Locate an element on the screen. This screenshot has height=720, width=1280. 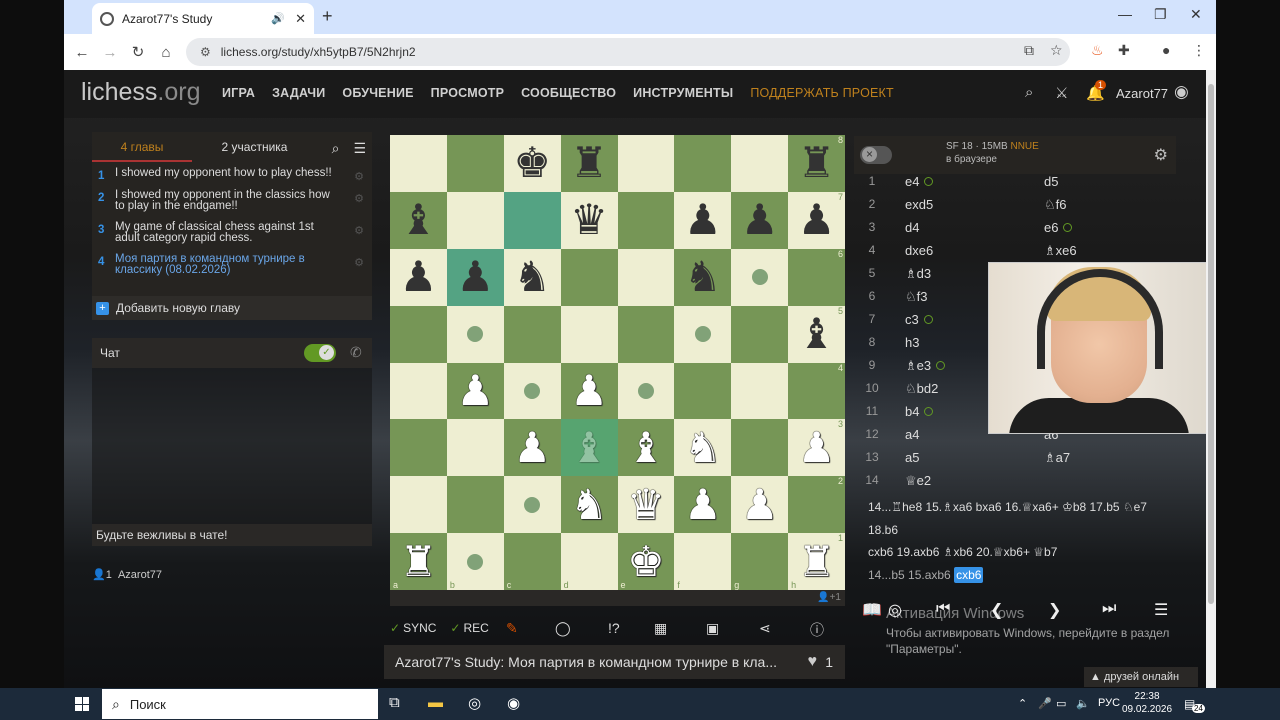
square: ♜ 1 h is located at coordinates (816, 561).